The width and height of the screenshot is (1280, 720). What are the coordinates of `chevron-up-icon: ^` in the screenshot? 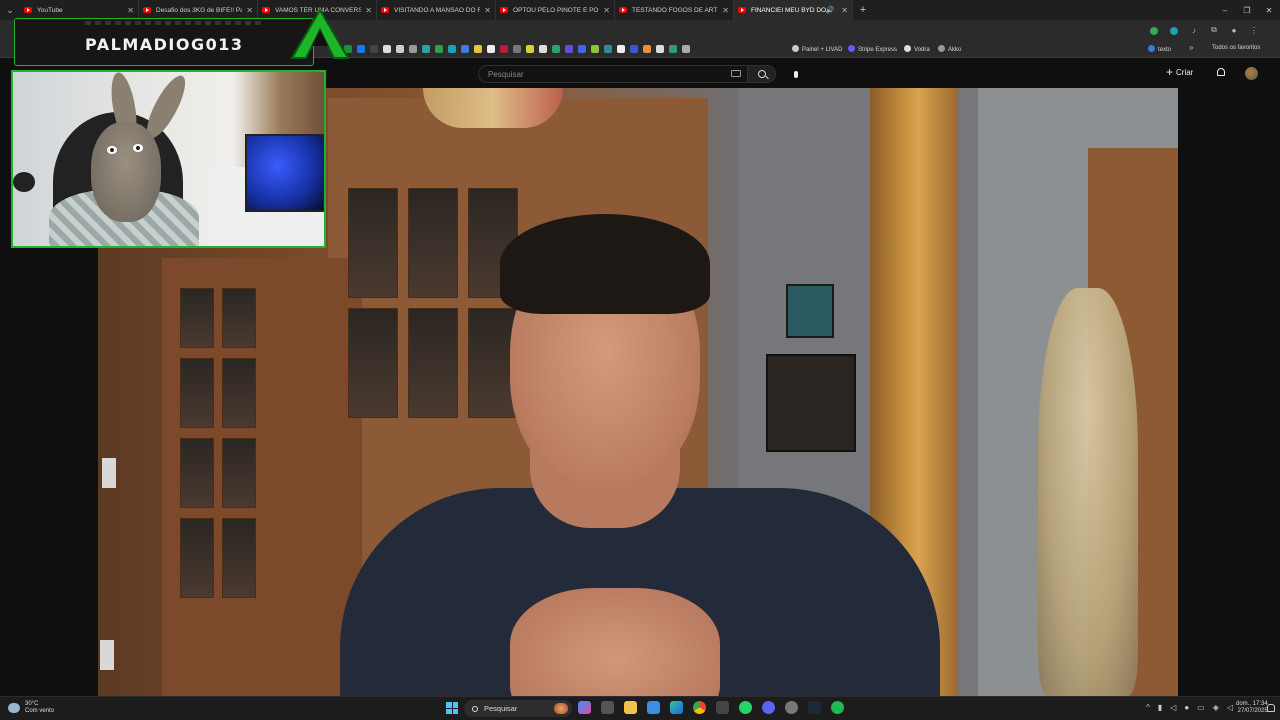 It's located at (1148, 707).